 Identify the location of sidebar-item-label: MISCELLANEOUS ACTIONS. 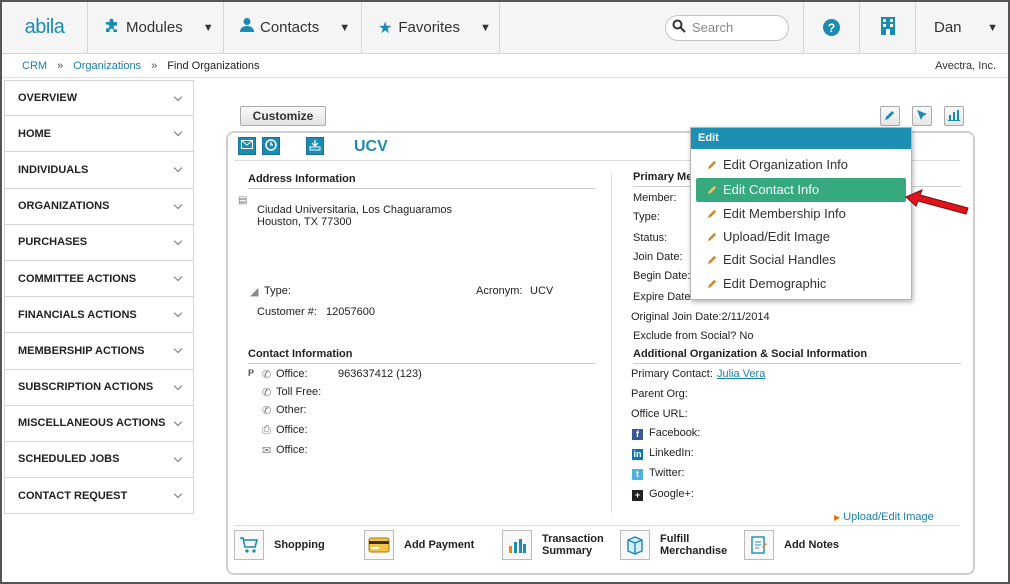
(92, 423).